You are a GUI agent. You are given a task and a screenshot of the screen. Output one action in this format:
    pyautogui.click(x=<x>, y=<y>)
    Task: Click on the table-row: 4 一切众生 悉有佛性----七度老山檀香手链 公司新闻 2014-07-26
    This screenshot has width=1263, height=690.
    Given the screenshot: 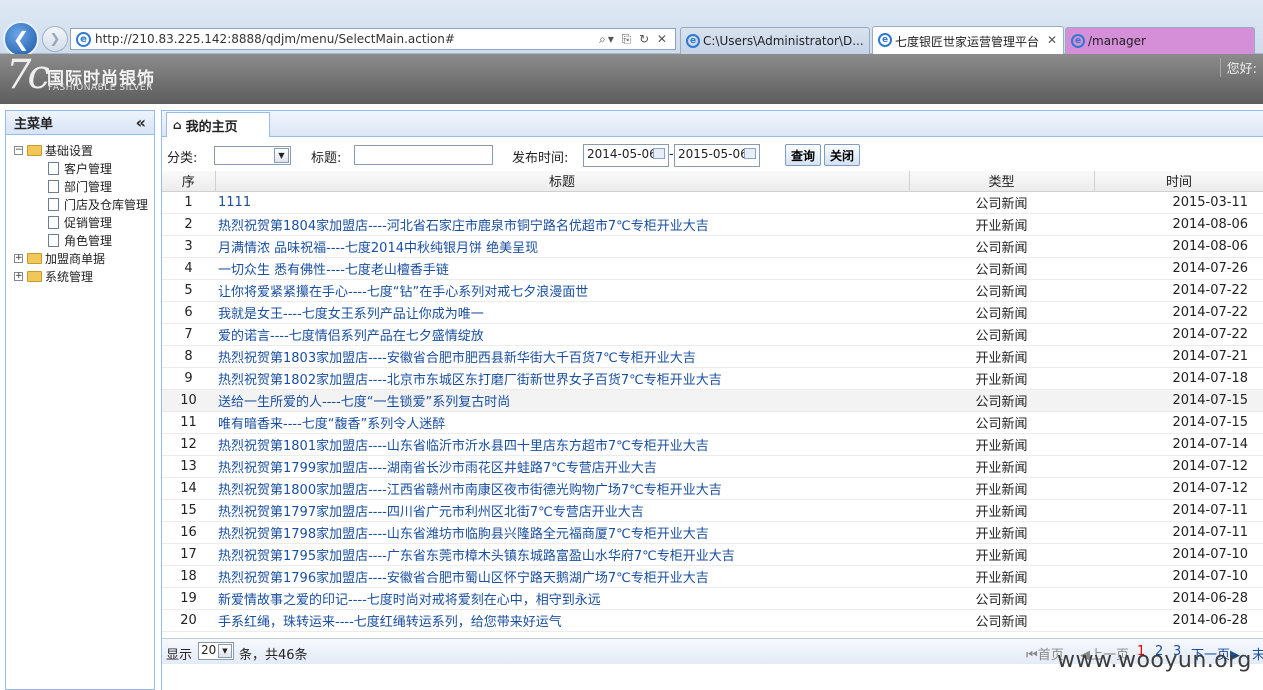 What is the action you would take?
    pyautogui.click(x=712, y=268)
    